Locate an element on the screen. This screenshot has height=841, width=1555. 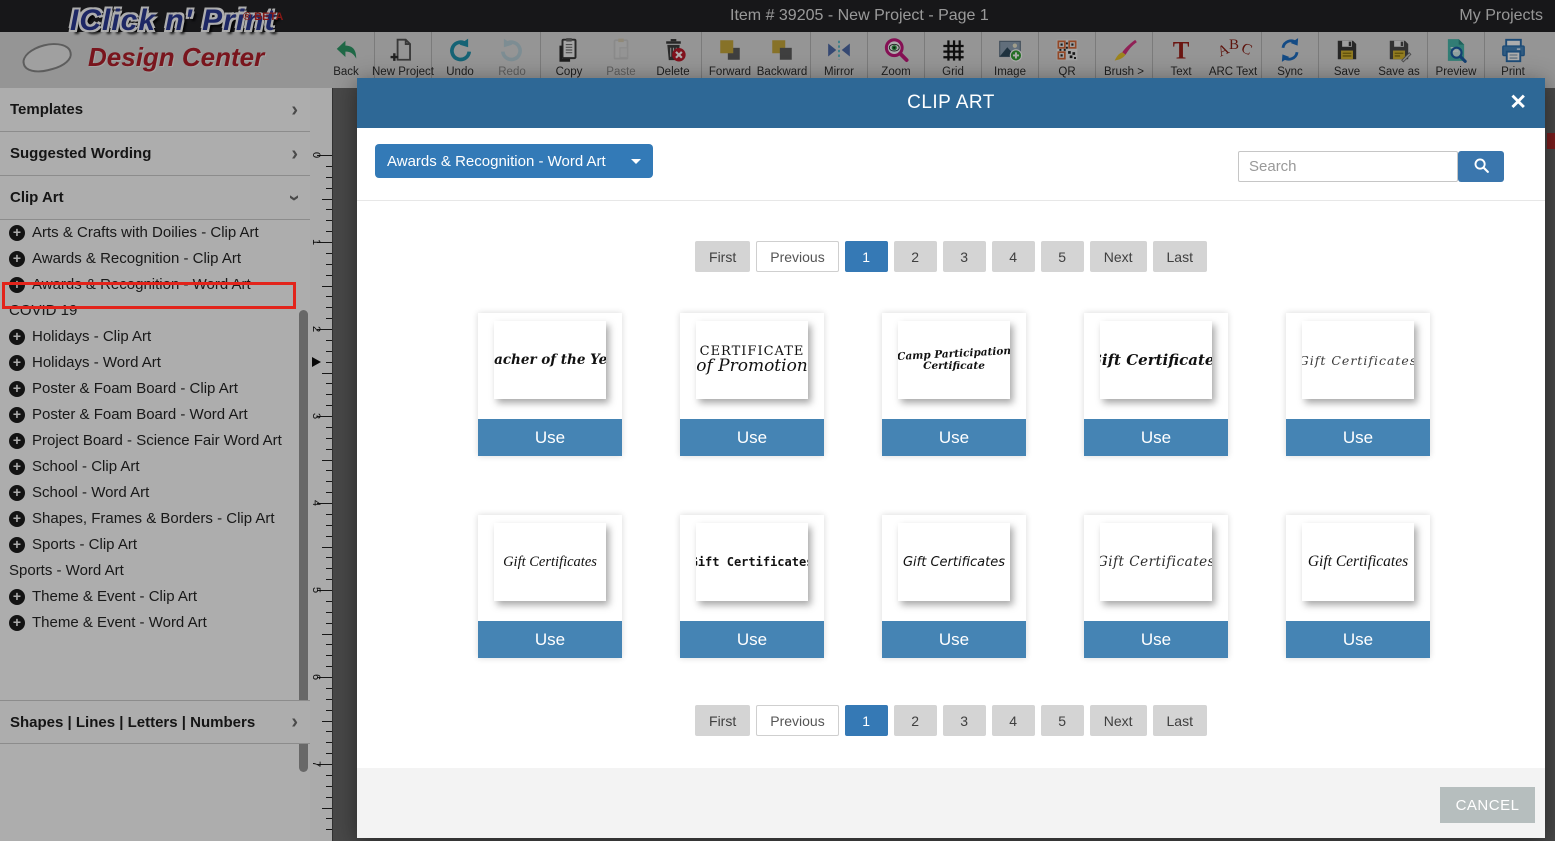
search-button is located at coordinates (1481, 166).